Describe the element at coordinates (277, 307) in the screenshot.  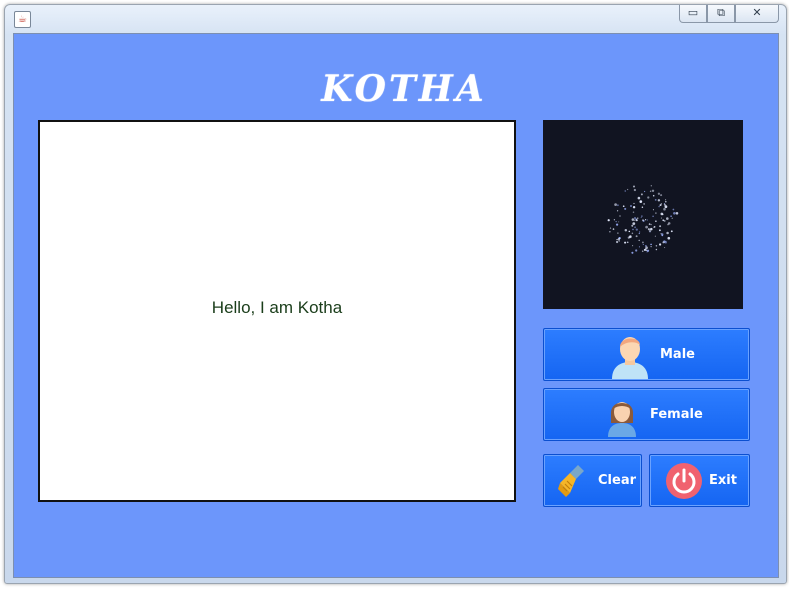
I see `chat-message: Hello, I am Kotha` at that location.